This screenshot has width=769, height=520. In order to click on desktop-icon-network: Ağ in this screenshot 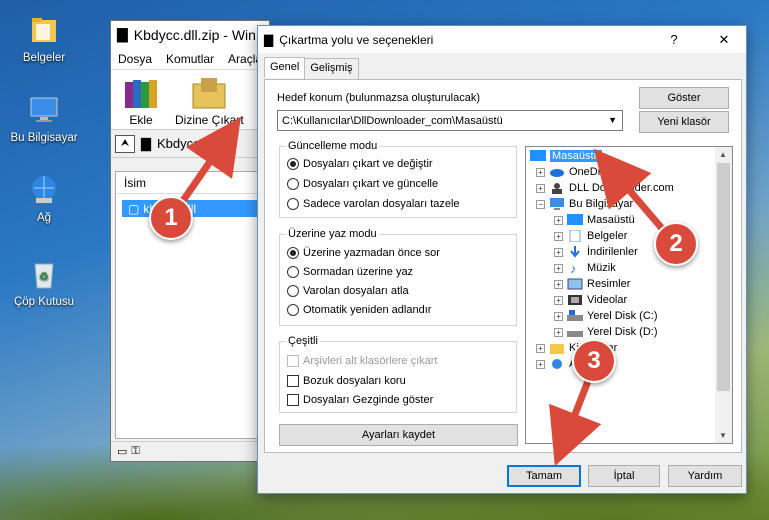, I will do `click(44, 198)`.